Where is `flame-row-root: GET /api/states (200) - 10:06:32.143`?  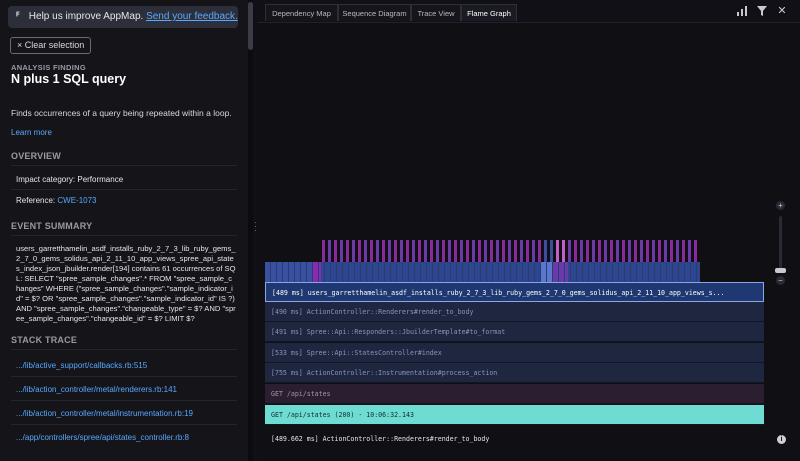
flame-row-root: GET /api/states (200) - 10:06:32.143 is located at coordinates (514, 415).